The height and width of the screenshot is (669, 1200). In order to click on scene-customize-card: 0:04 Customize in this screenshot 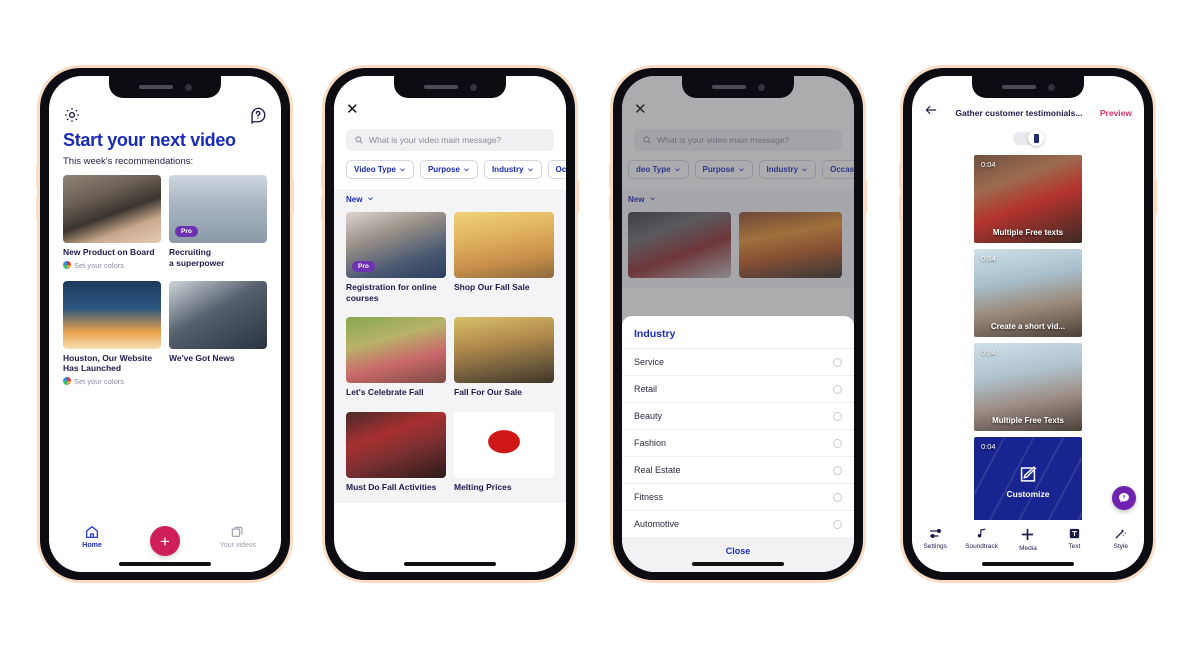, I will do `click(1028, 481)`.